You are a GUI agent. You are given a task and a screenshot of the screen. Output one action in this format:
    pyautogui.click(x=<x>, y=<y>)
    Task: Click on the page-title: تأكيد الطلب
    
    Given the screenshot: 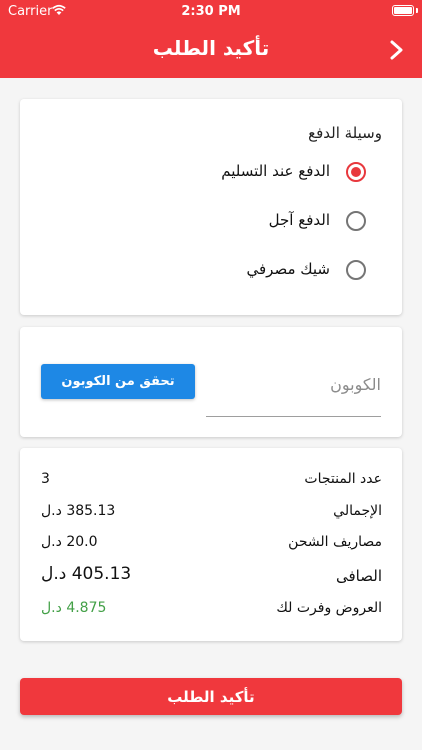 What is the action you would take?
    pyautogui.click(x=211, y=48)
    